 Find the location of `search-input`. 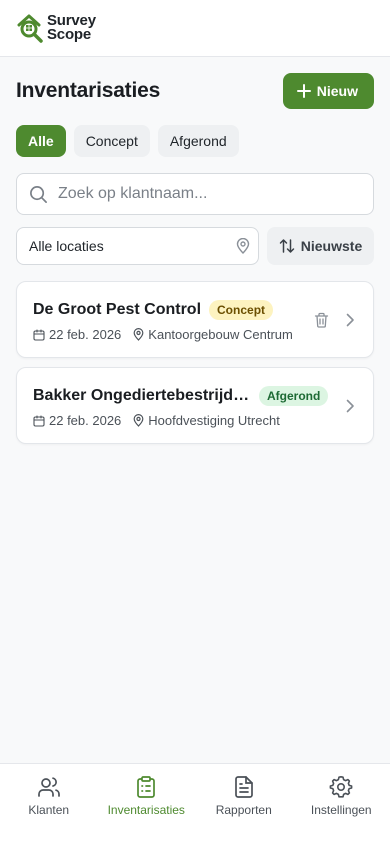

search-input is located at coordinates (203, 194).